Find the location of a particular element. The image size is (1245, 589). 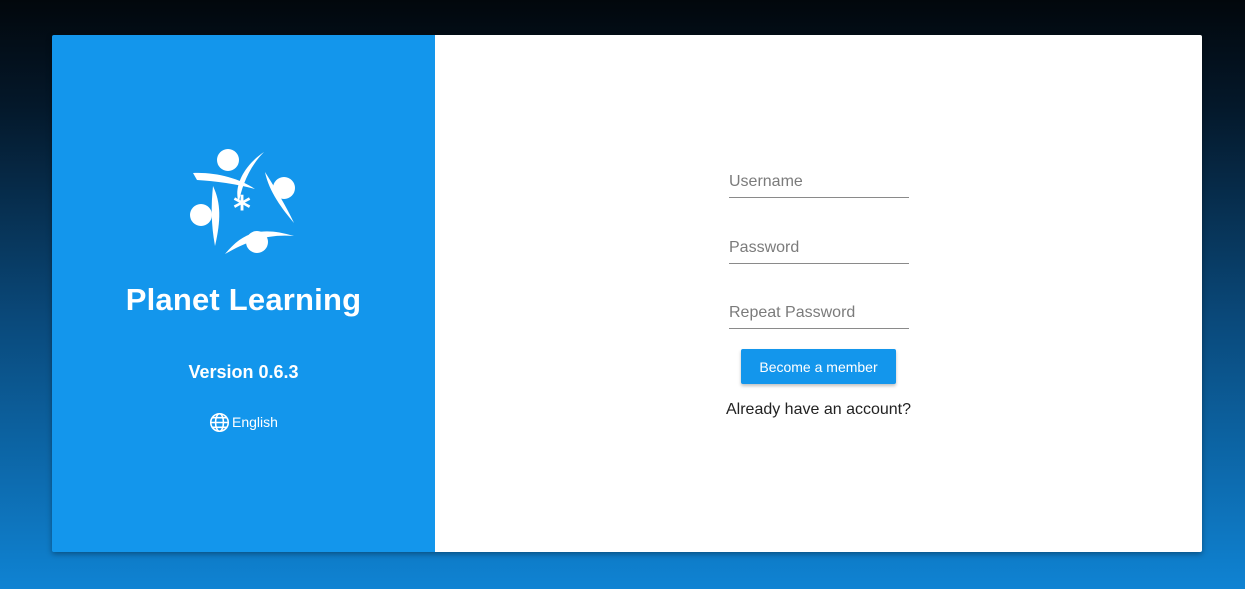

planet-learning-logo-icon: * is located at coordinates (242, 201).